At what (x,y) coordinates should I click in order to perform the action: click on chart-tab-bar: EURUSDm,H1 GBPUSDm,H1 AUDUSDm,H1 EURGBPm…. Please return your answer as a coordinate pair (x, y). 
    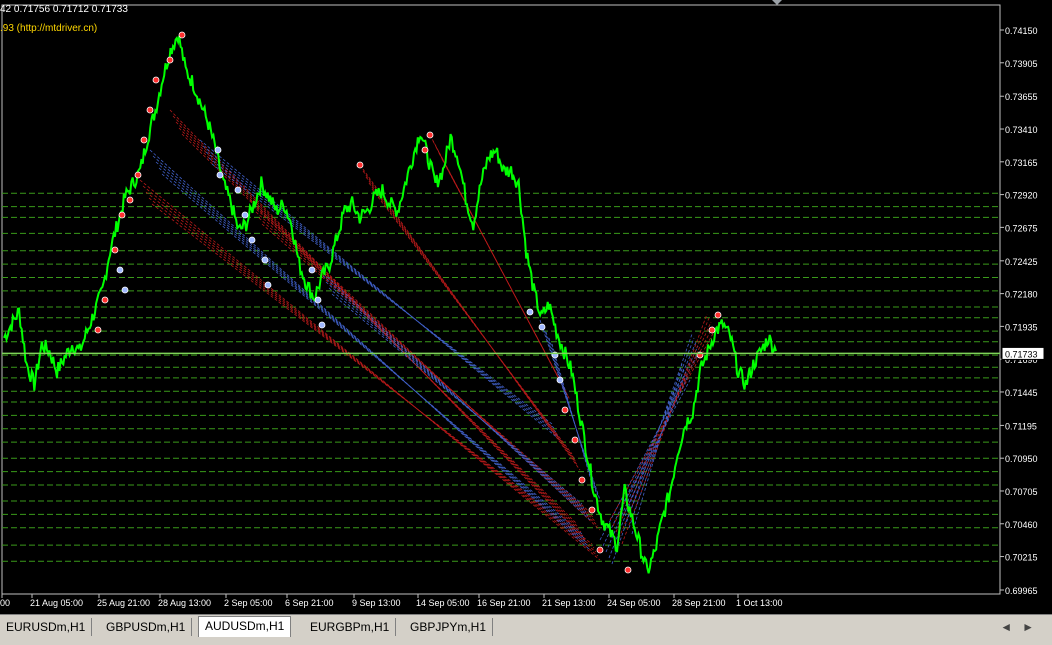
    Looking at the image, I should click on (526, 629).